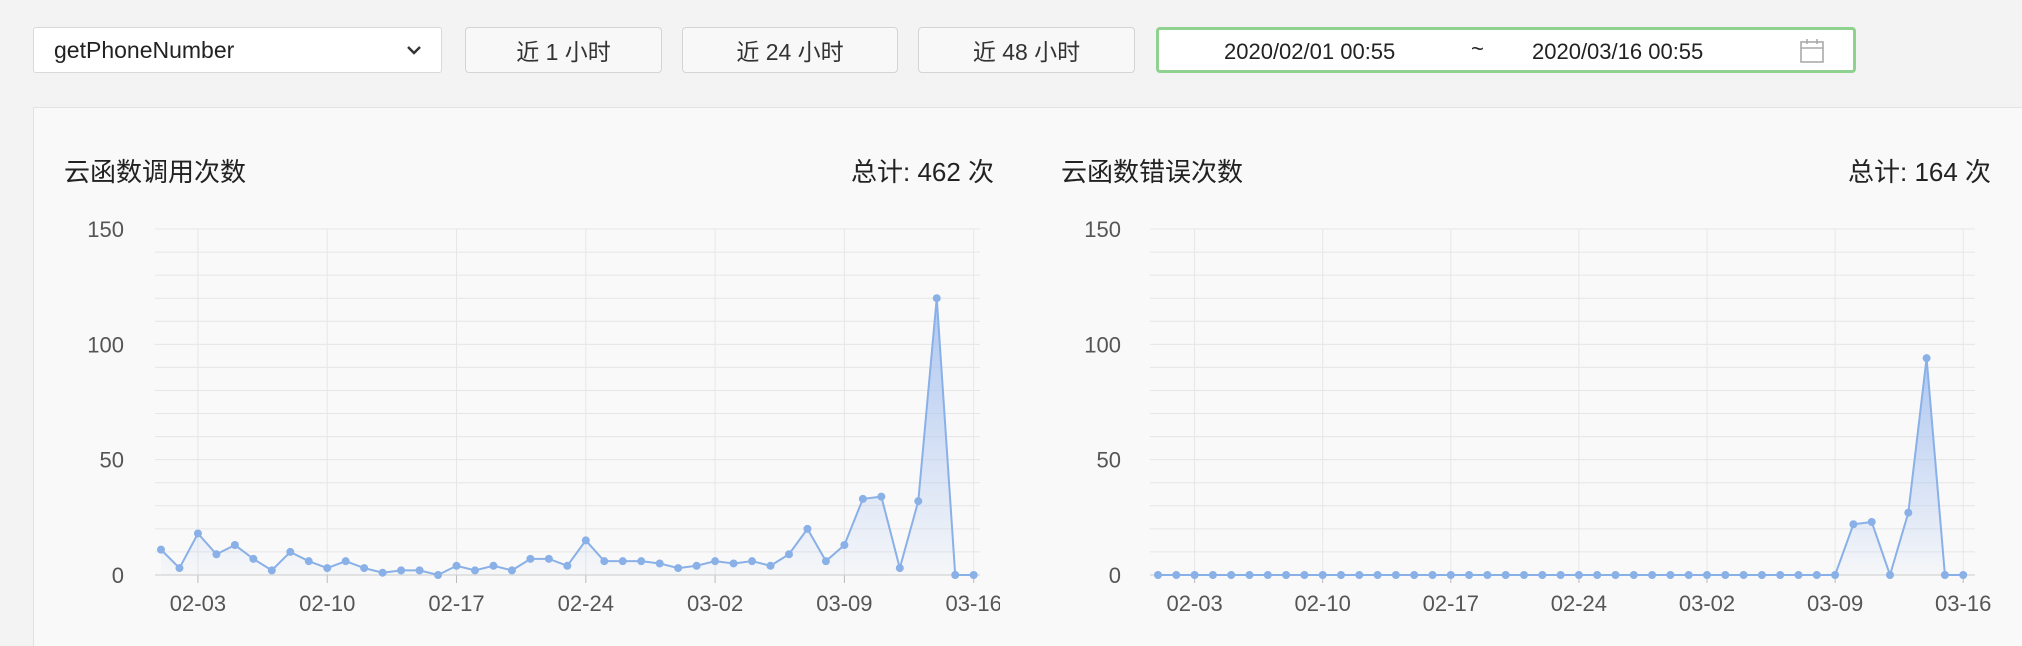 The image size is (2022, 646). I want to click on y-tick-label: 100, so click(1102, 344).